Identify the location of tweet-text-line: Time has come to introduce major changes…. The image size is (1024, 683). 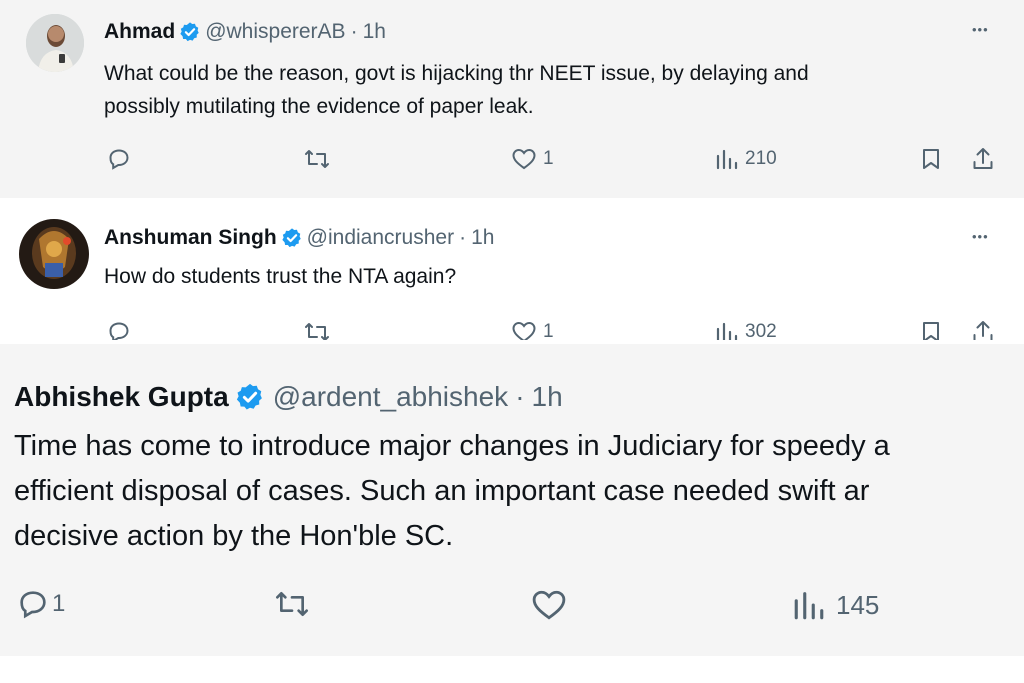
(452, 446).